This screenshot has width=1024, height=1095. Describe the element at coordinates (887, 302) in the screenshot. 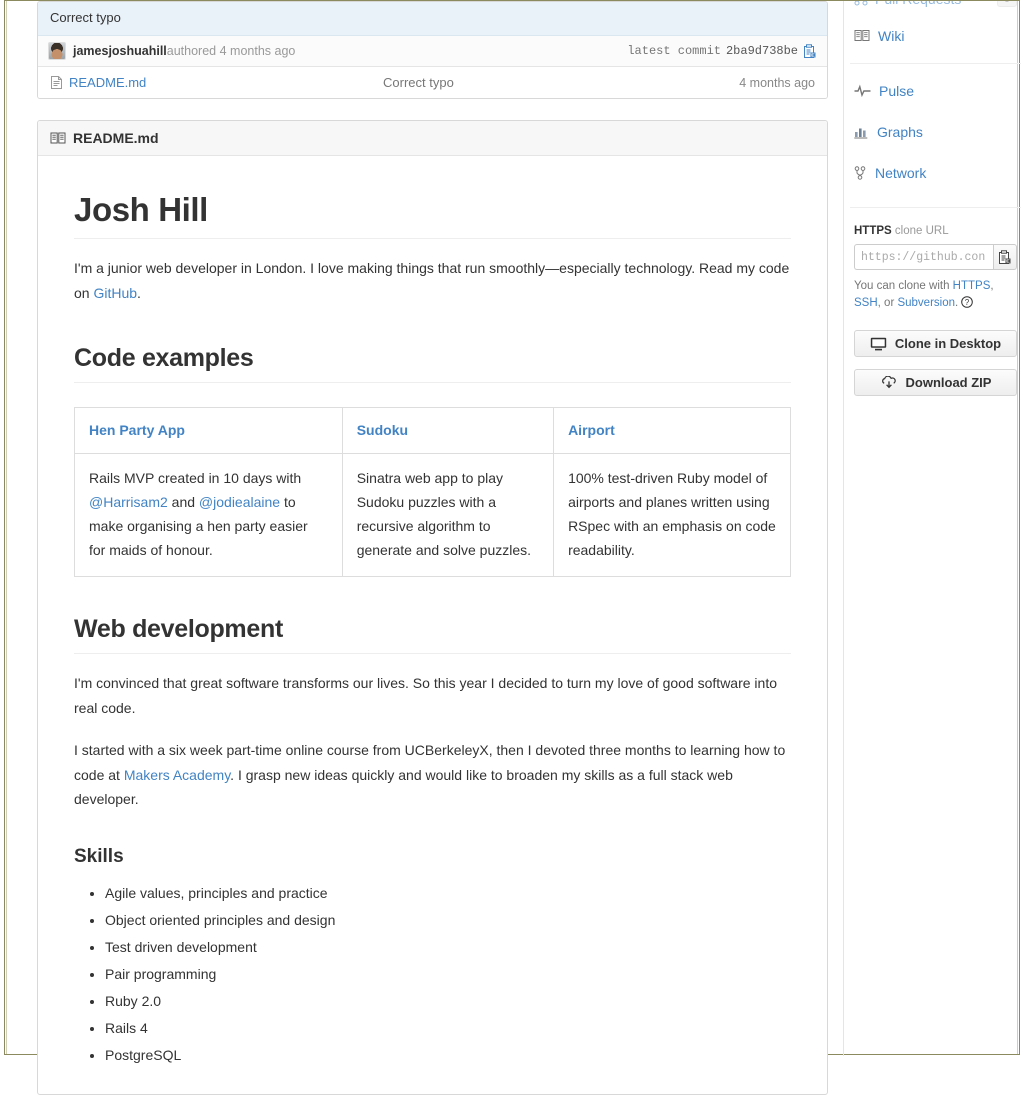

I see `clone-help-sep2: , or` at that location.